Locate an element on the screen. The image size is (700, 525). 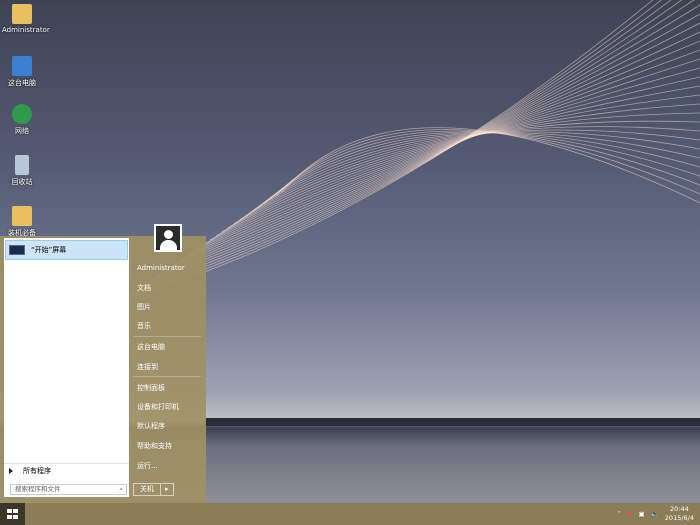
computer-icon is located at coordinates (22, 66).